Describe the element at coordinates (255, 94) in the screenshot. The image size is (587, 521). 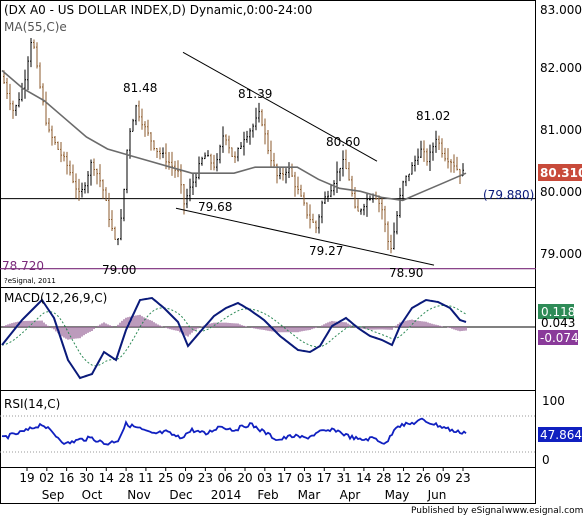
I see `annotation-81-39: 81.39` at that location.